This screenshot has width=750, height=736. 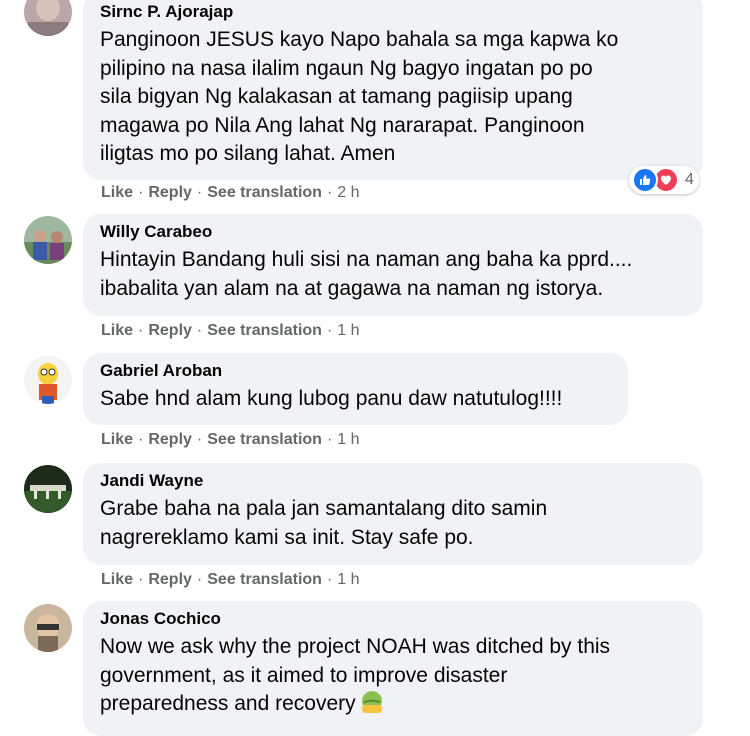 What do you see at coordinates (392, 12) in the screenshot?
I see `commenter-name: Sirnc P. Ajorajap` at bounding box center [392, 12].